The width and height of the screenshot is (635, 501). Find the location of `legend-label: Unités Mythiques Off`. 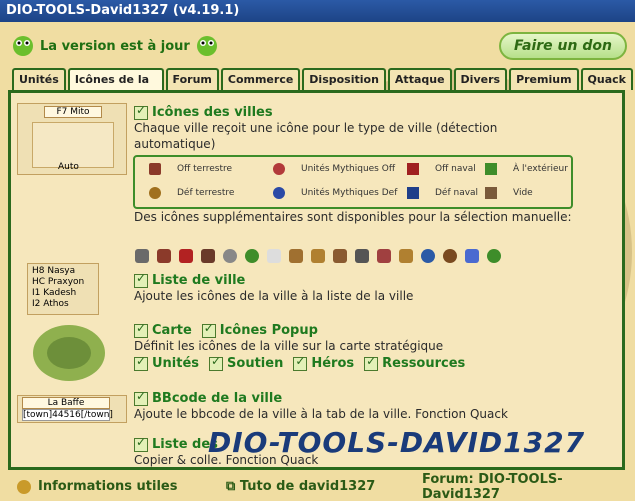

legend-label: Unités Mythiques Off is located at coordinates (348, 169).